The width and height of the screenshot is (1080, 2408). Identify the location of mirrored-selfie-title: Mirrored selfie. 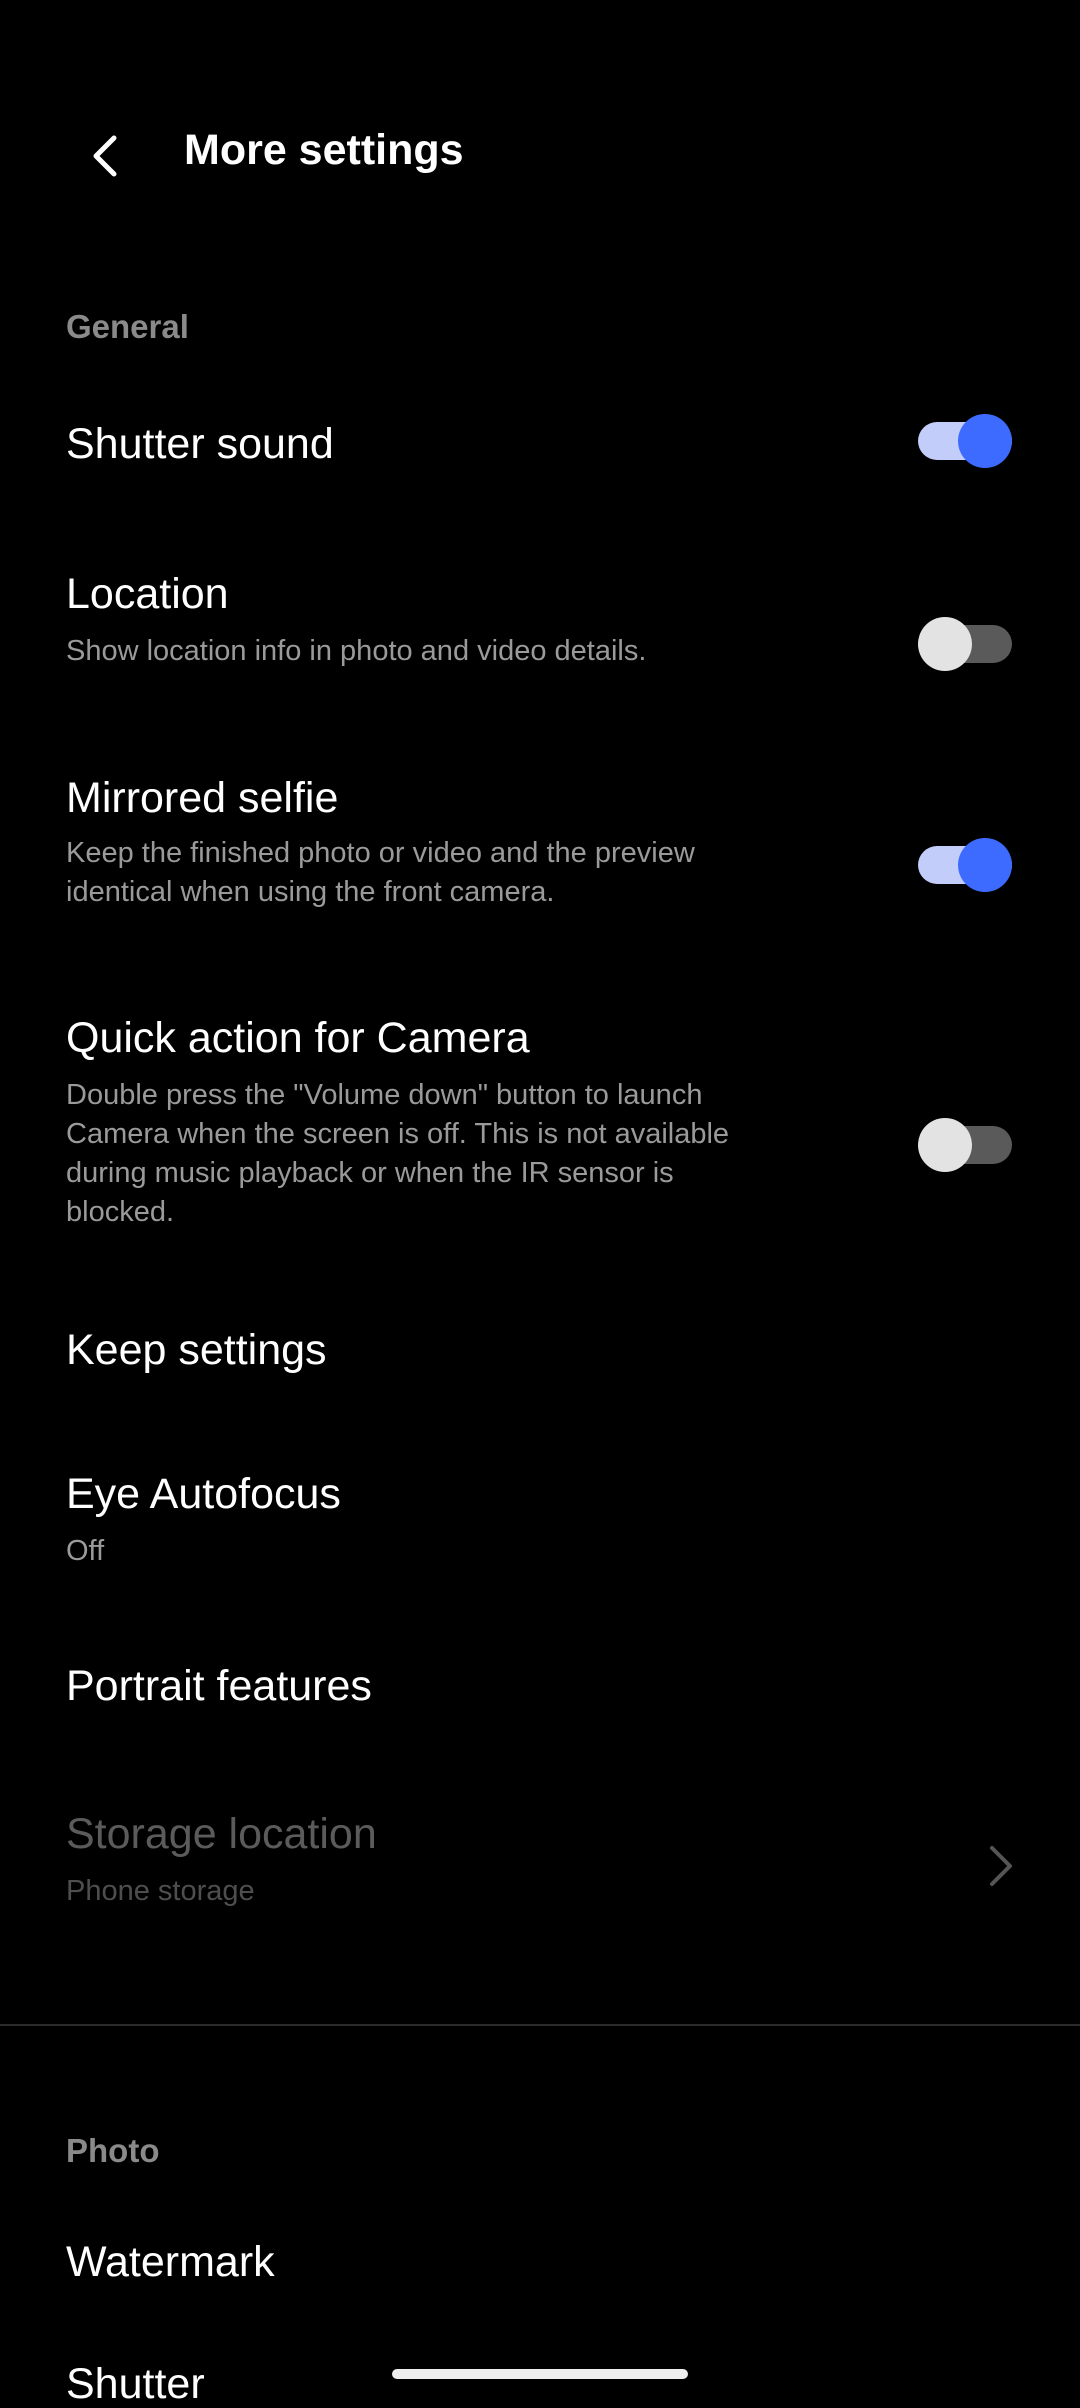
(202, 798).